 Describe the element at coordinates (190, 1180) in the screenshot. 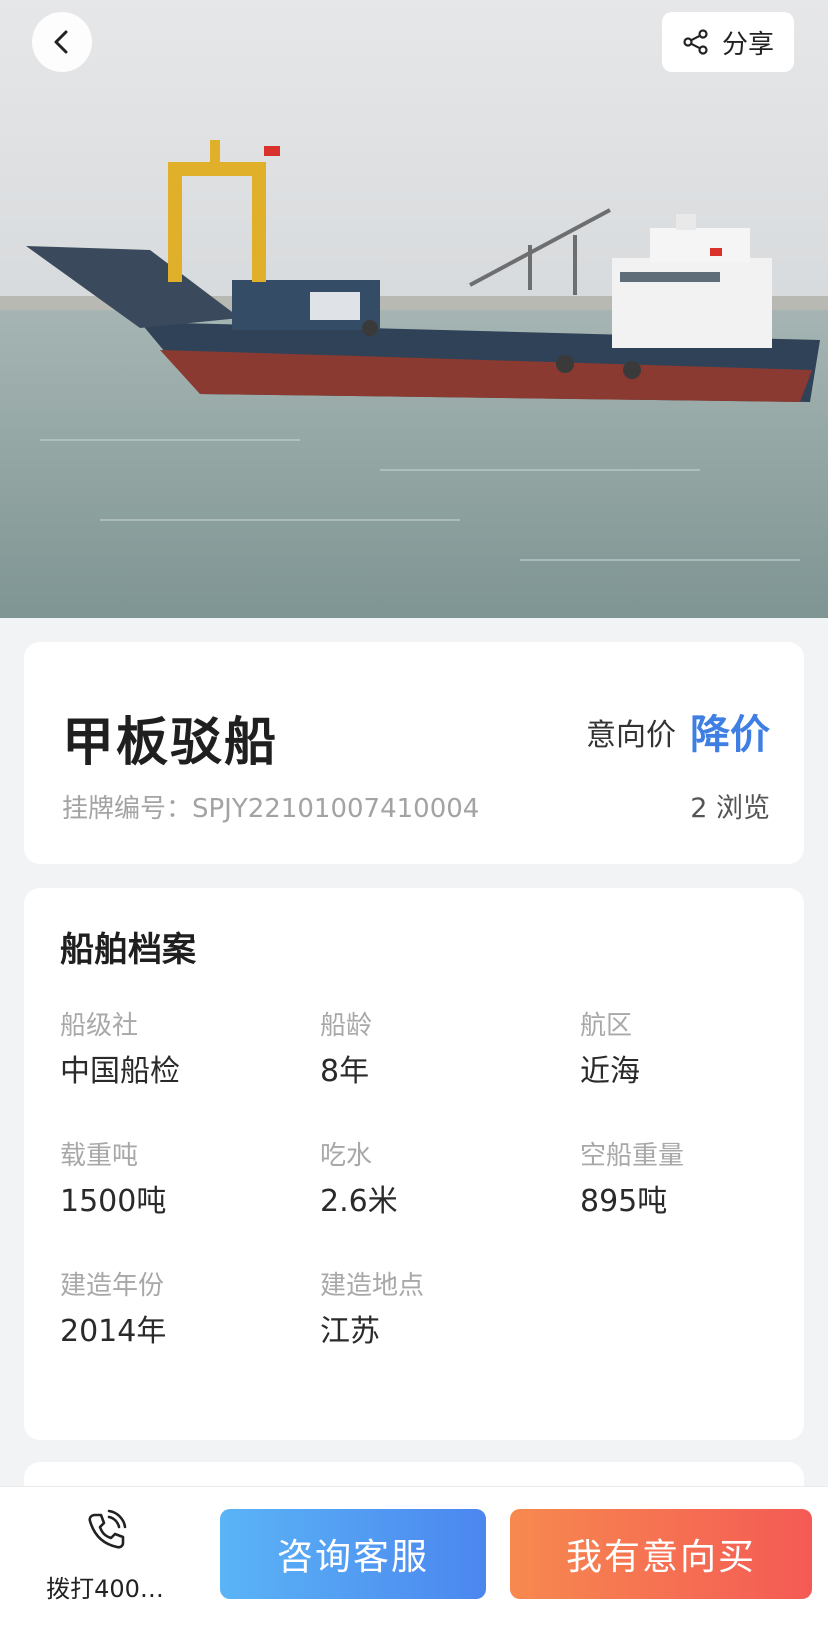

I see `field-deadweight: 载重吨 1500吨` at that location.